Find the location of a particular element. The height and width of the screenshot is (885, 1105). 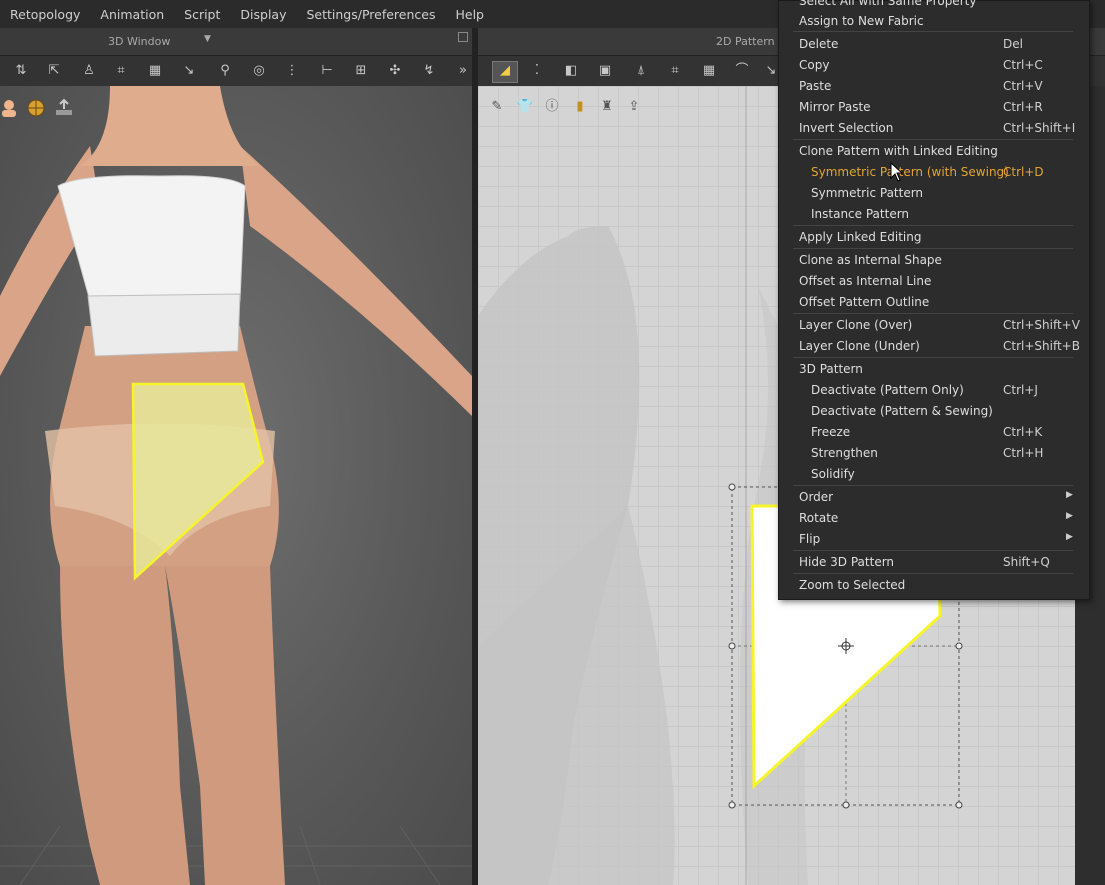

pin-icon: ↘ is located at coordinates (189, 71).